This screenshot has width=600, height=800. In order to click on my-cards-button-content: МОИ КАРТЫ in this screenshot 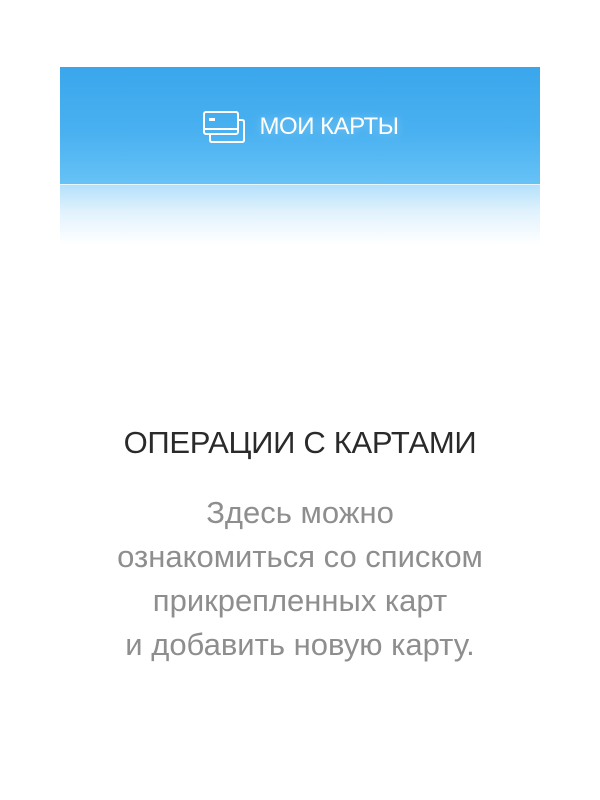, I will do `click(300, 127)`.